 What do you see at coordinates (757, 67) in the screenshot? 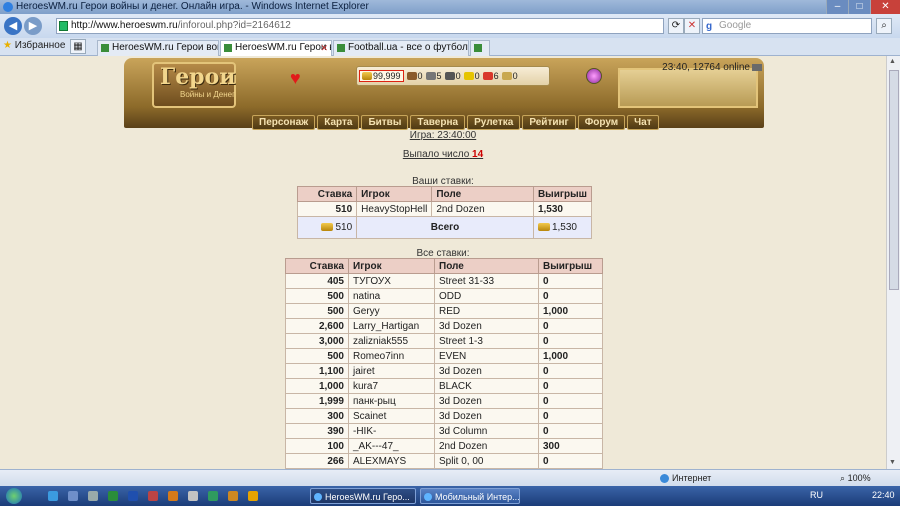
I see `mail-icon` at bounding box center [757, 67].